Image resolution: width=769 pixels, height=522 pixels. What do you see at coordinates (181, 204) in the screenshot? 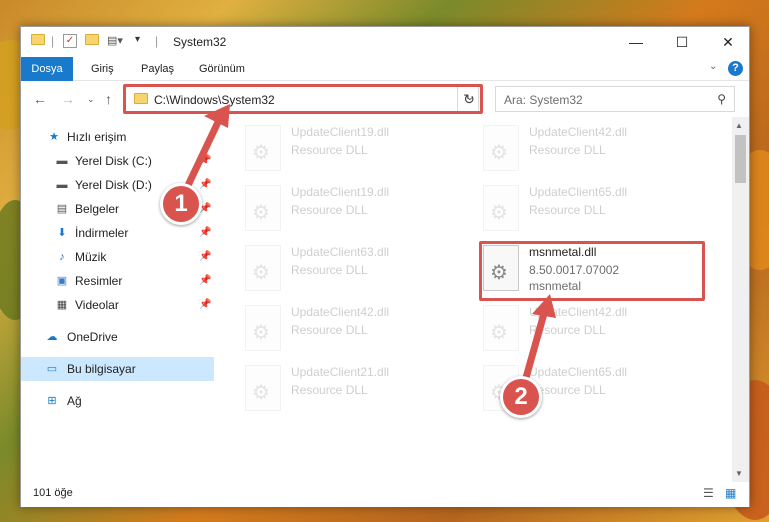
I see `step-1-badge: 1` at bounding box center [181, 204].